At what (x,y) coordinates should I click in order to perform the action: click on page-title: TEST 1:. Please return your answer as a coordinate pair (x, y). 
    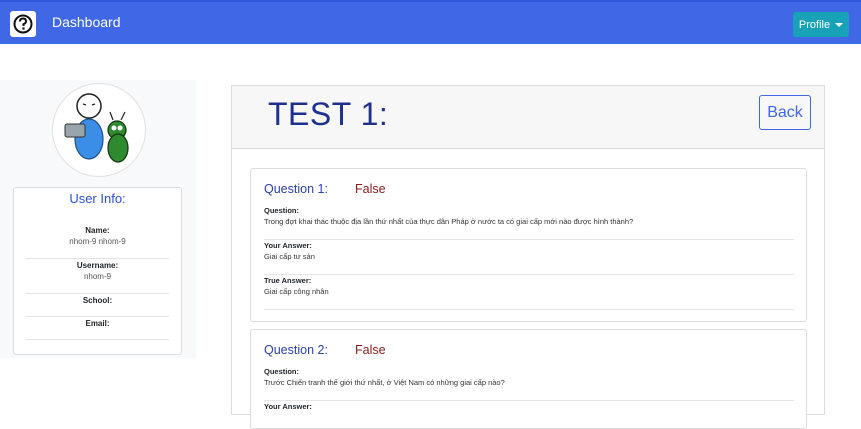
    Looking at the image, I should click on (328, 114).